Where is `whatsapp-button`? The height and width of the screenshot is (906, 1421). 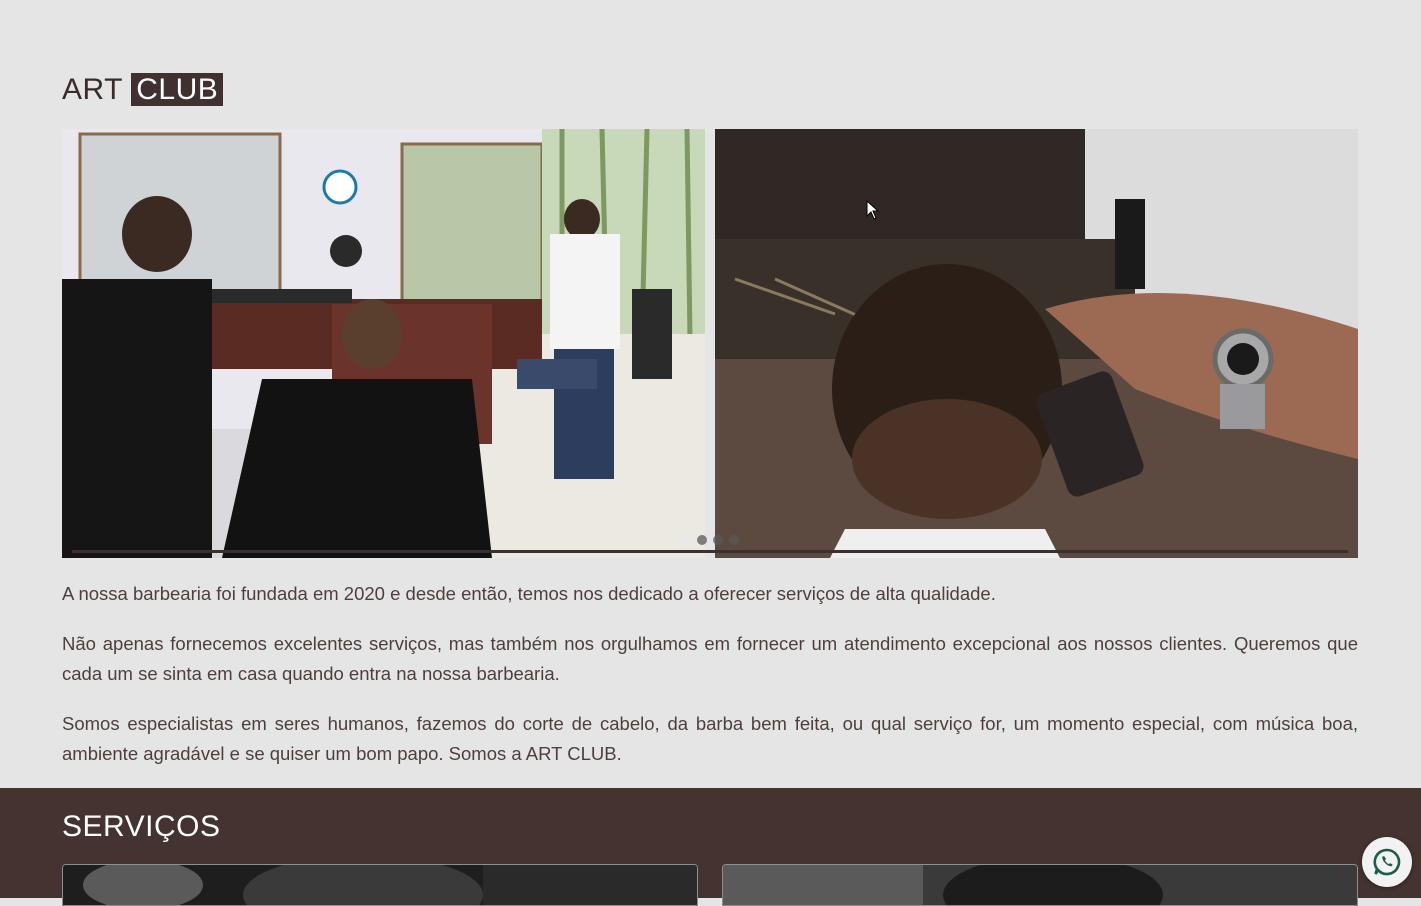
whatsapp-button is located at coordinates (1387, 862).